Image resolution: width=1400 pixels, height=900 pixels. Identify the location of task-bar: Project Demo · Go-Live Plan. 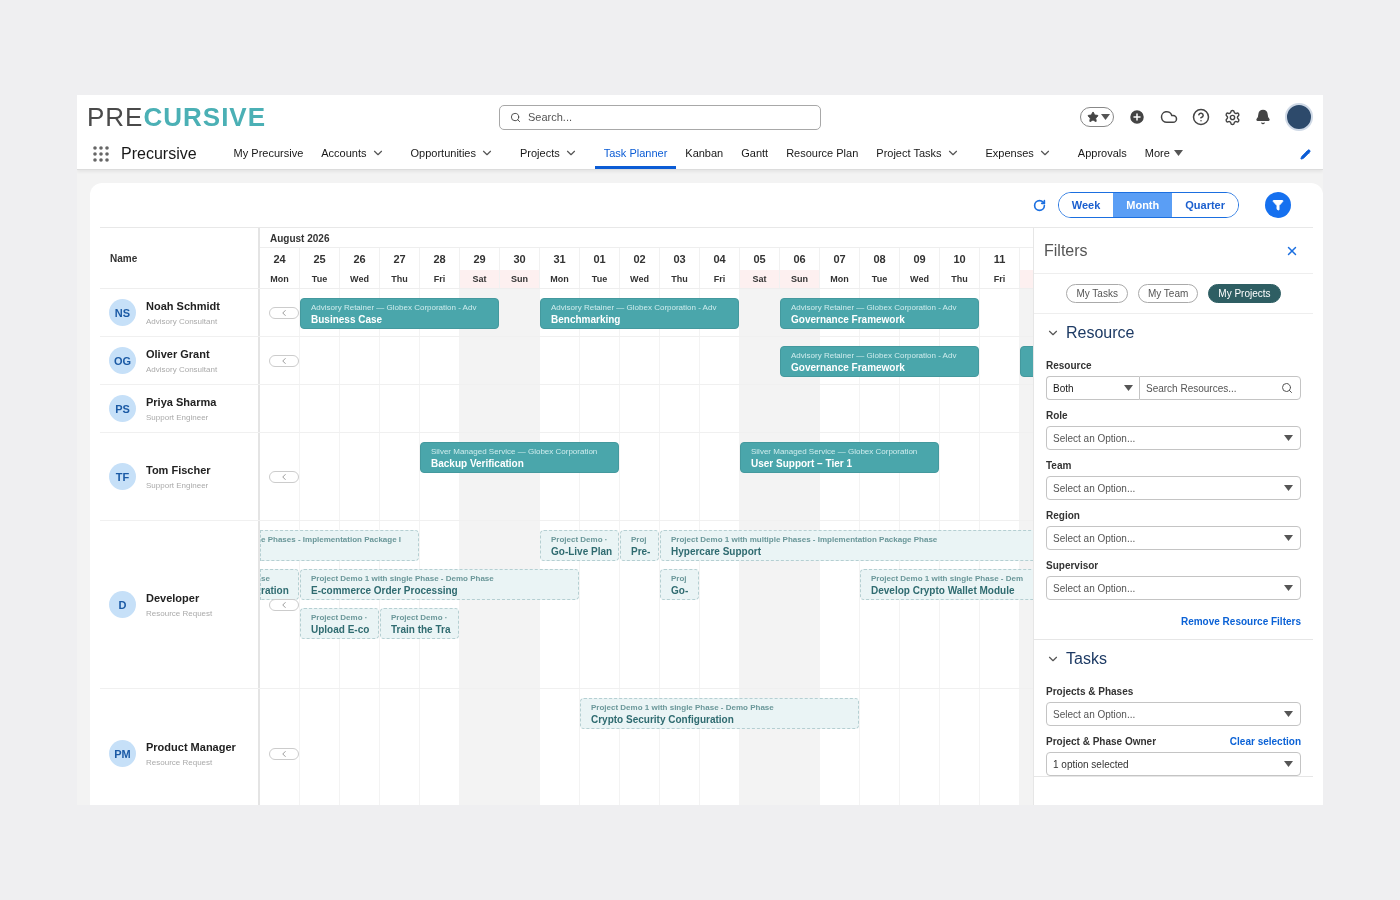
(579, 545).